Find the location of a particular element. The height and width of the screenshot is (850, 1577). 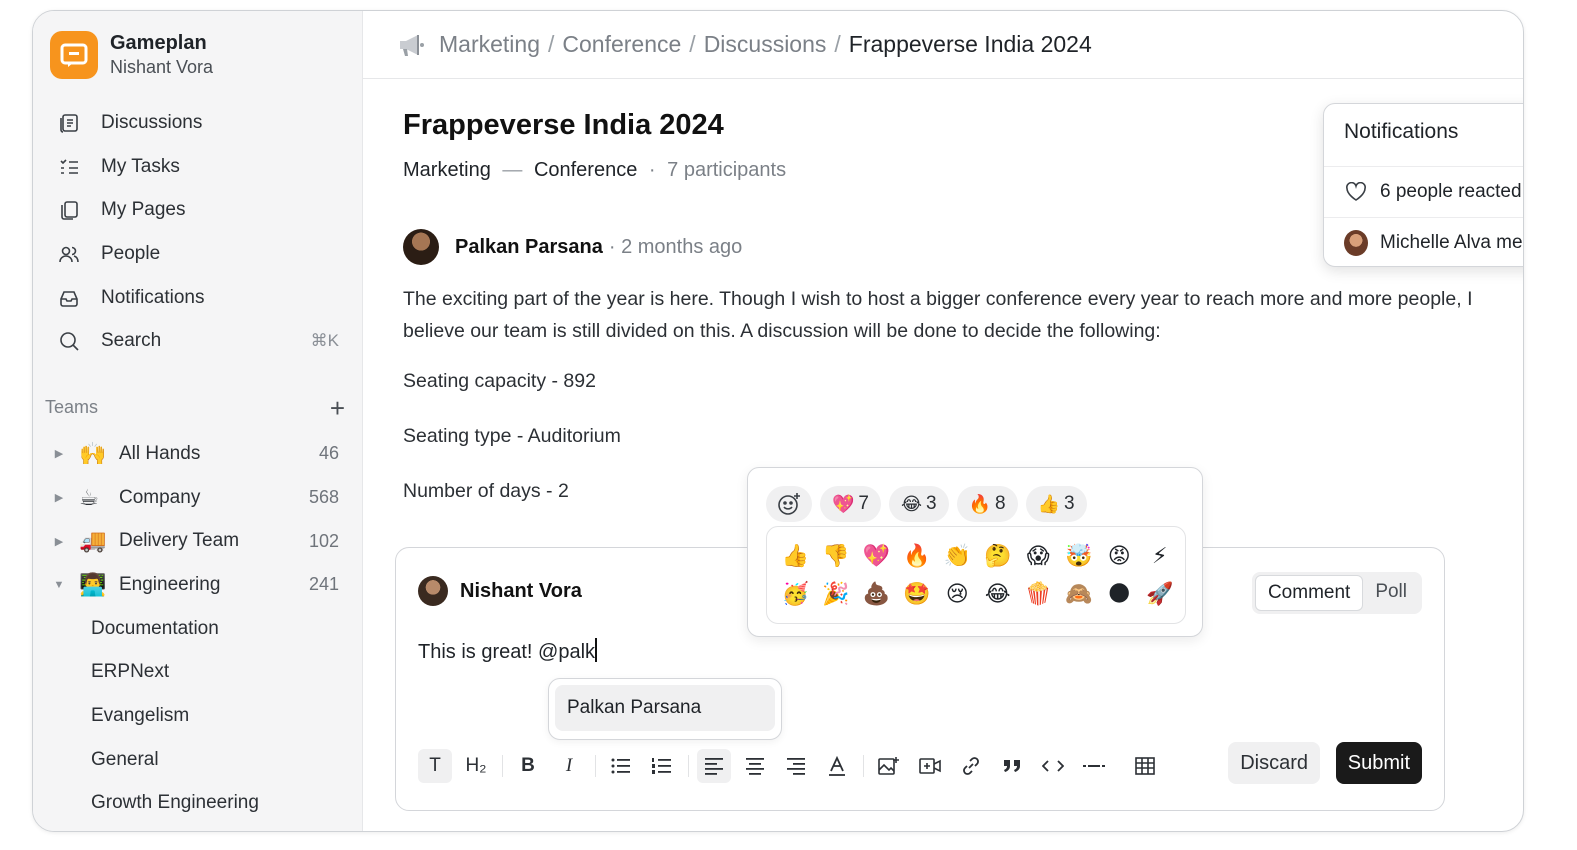

reaction-chip: 👍 3 is located at coordinates (1056, 504).